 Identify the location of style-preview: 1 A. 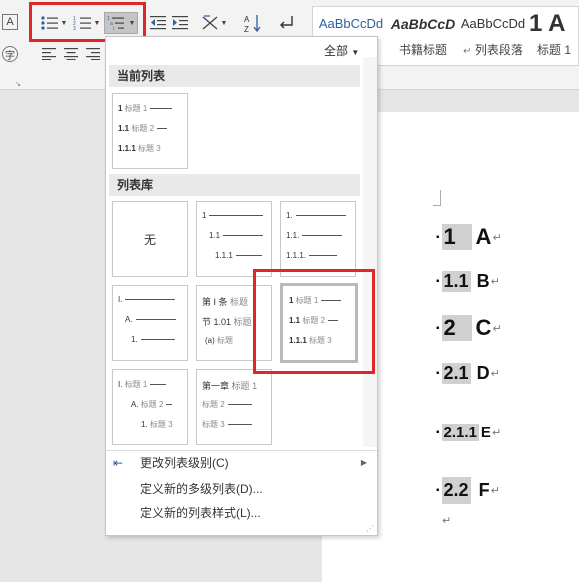
(547, 23).